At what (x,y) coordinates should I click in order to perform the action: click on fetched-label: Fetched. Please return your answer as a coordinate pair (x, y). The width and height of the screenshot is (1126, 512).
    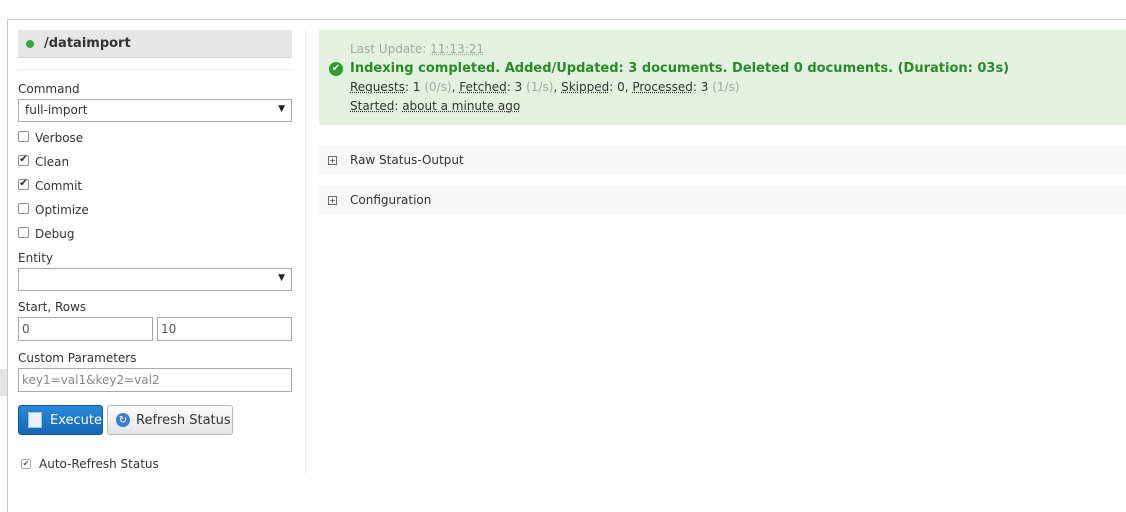
    Looking at the image, I should click on (483, 87).